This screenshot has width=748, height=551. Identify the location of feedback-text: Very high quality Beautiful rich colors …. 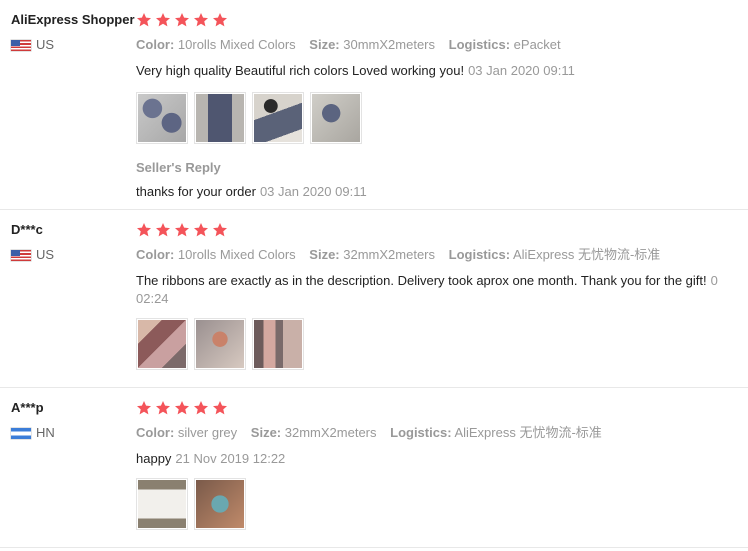
(355, 70).